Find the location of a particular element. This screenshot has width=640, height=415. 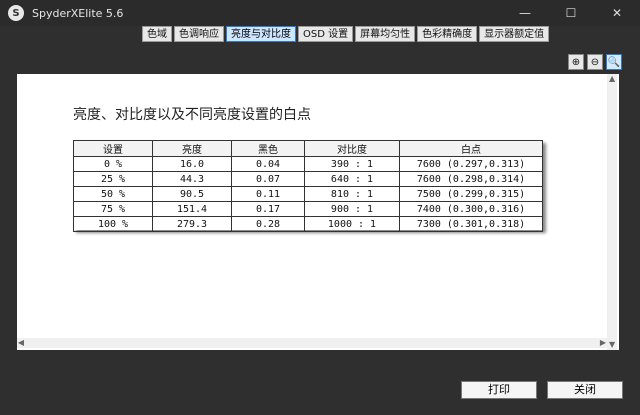

table-header-row: 设置 亮度 黑色 对比度 白点 is located at coordinates (308, 148).